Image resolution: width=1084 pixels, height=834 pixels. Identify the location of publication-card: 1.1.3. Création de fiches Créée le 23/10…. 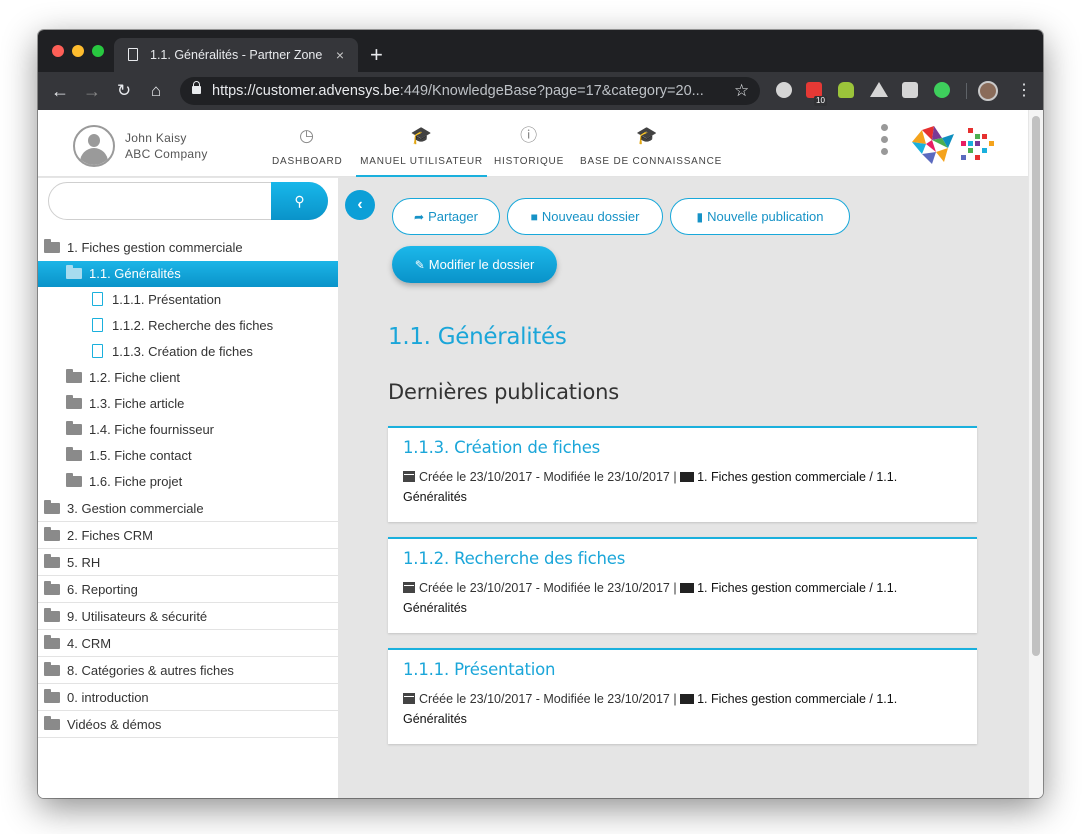
(682, 474).